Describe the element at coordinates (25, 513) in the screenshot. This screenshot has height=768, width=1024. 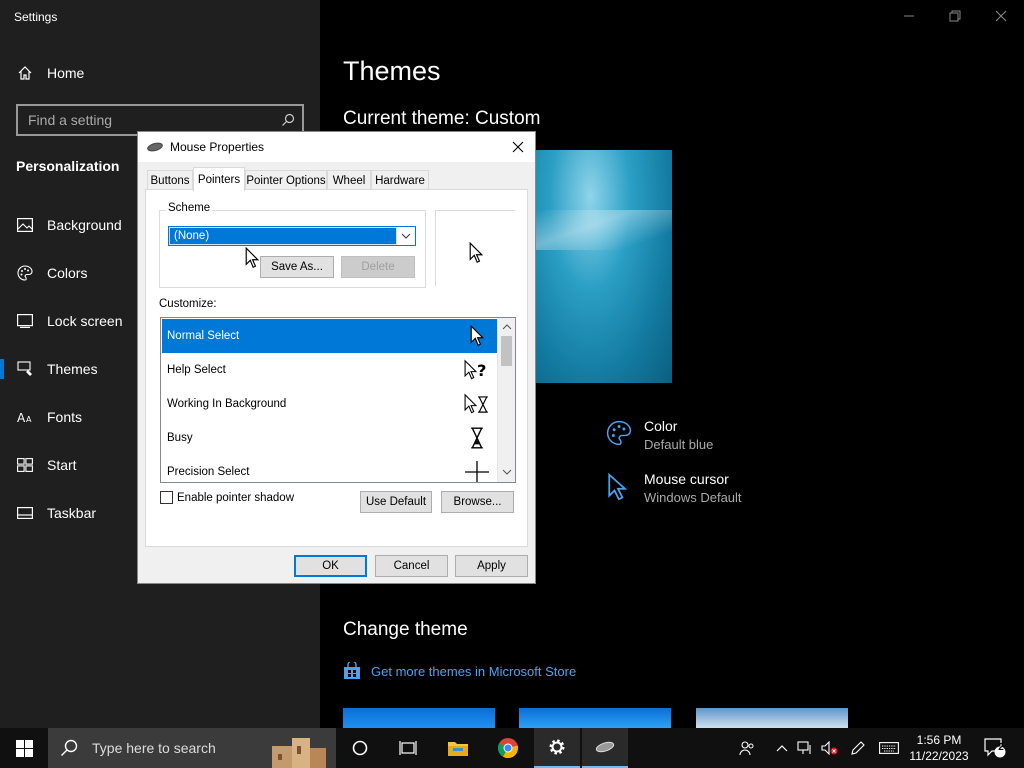
I see `taskbar-icon` at that location.